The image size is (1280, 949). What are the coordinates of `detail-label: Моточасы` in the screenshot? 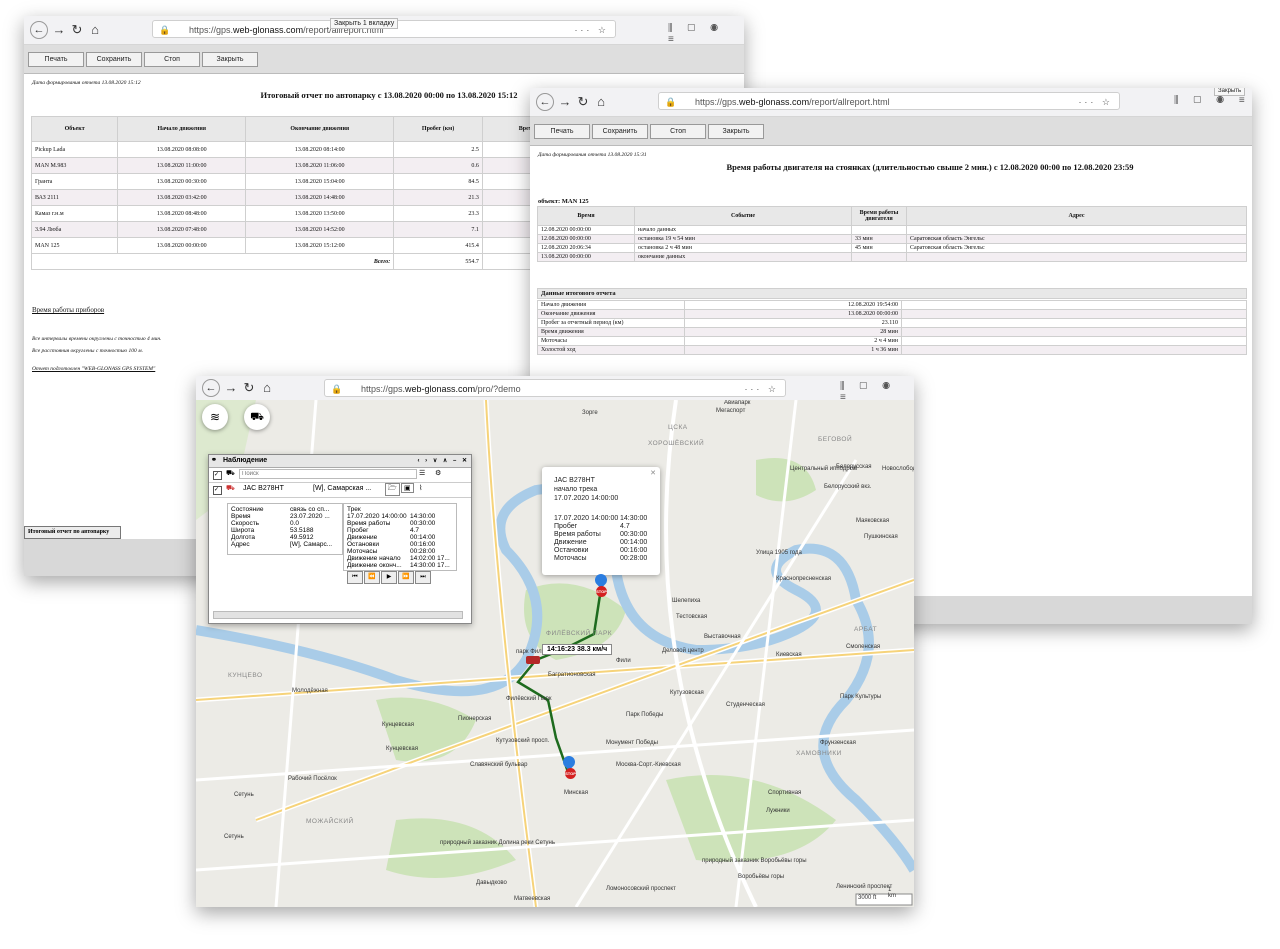 It's located at (362, 551).